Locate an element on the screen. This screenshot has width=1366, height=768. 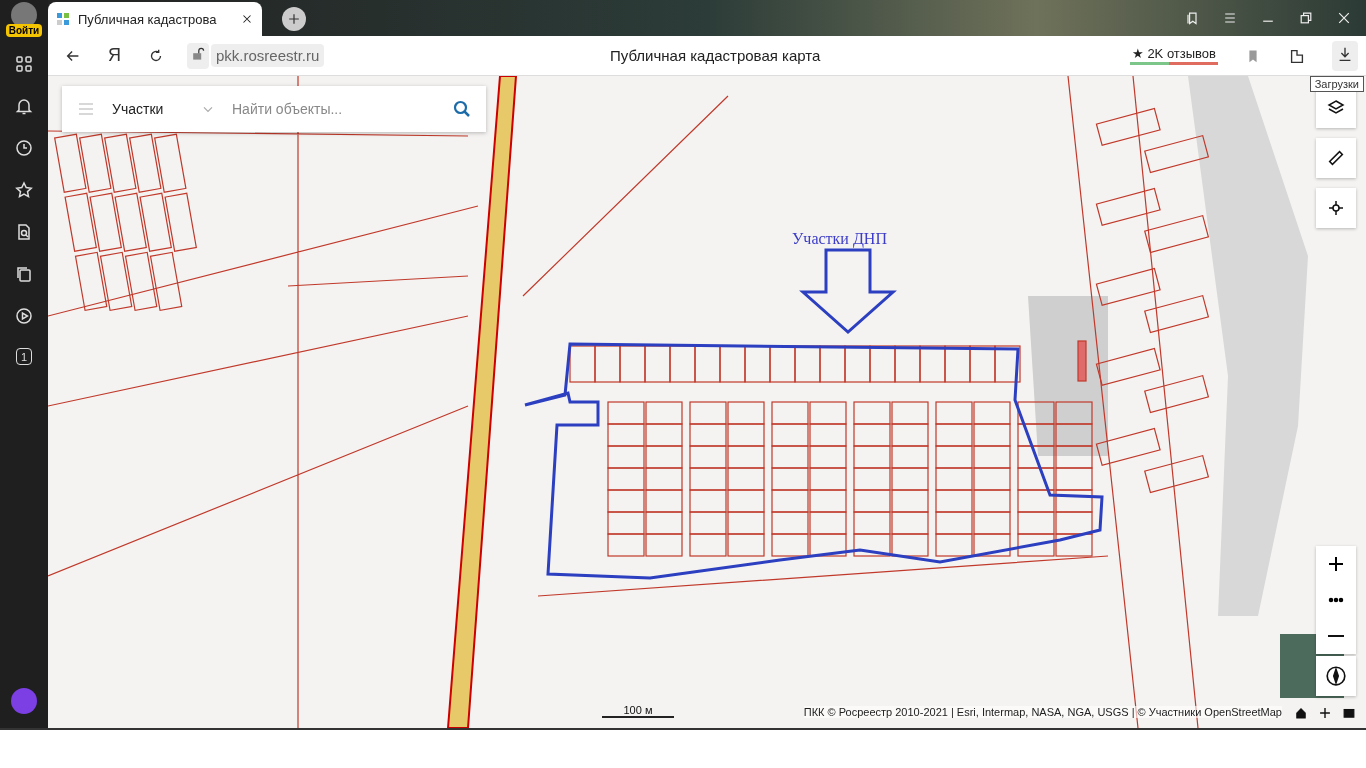
unlock-icon is located at coordinates (198, 53).